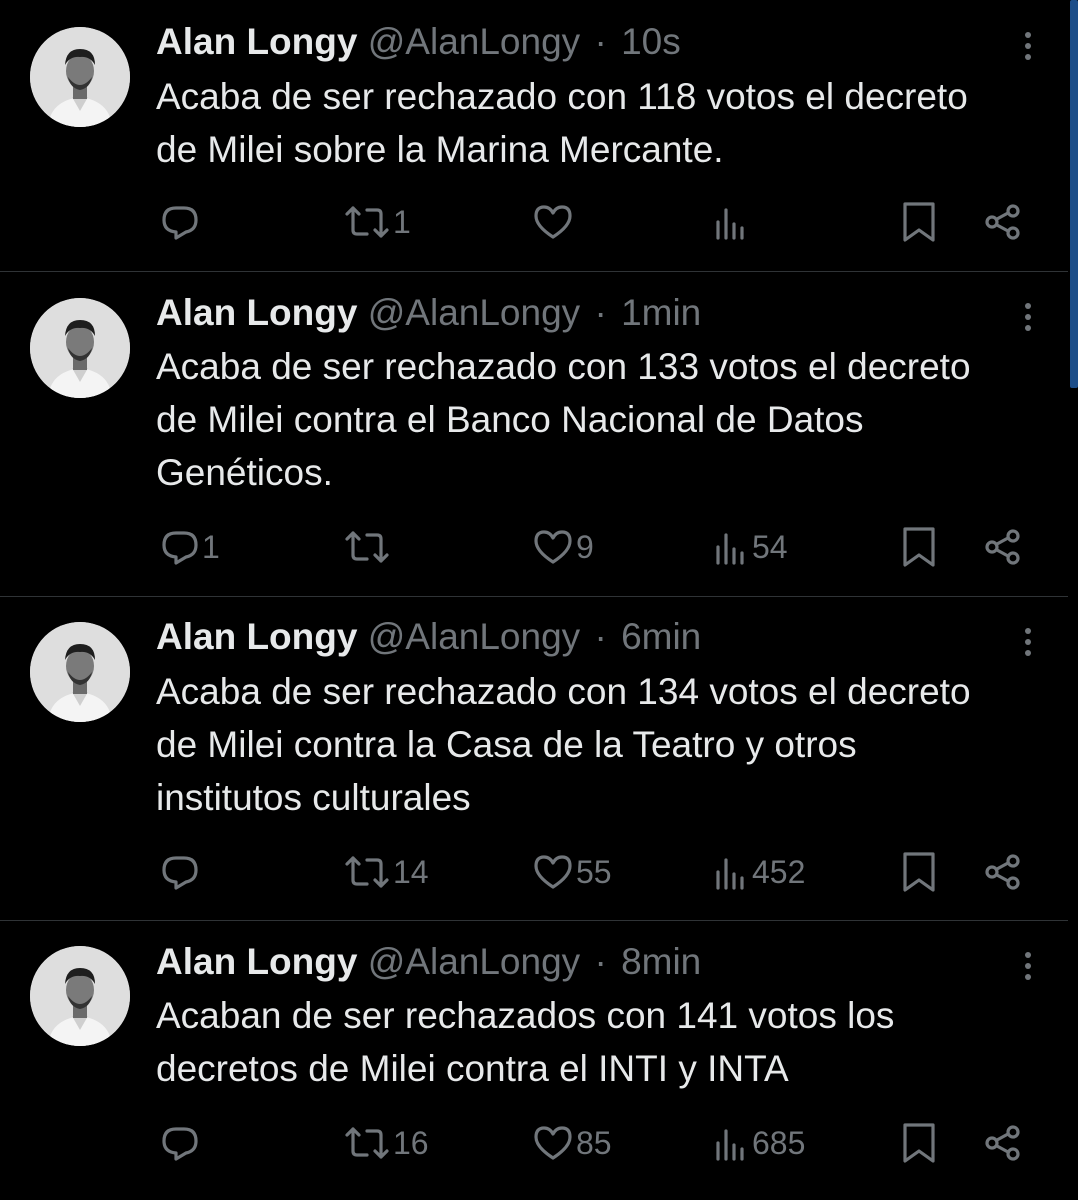 The height and width of the screenshot is (1200, 1078). I want to click on view-count: 54, so click(770, 546).